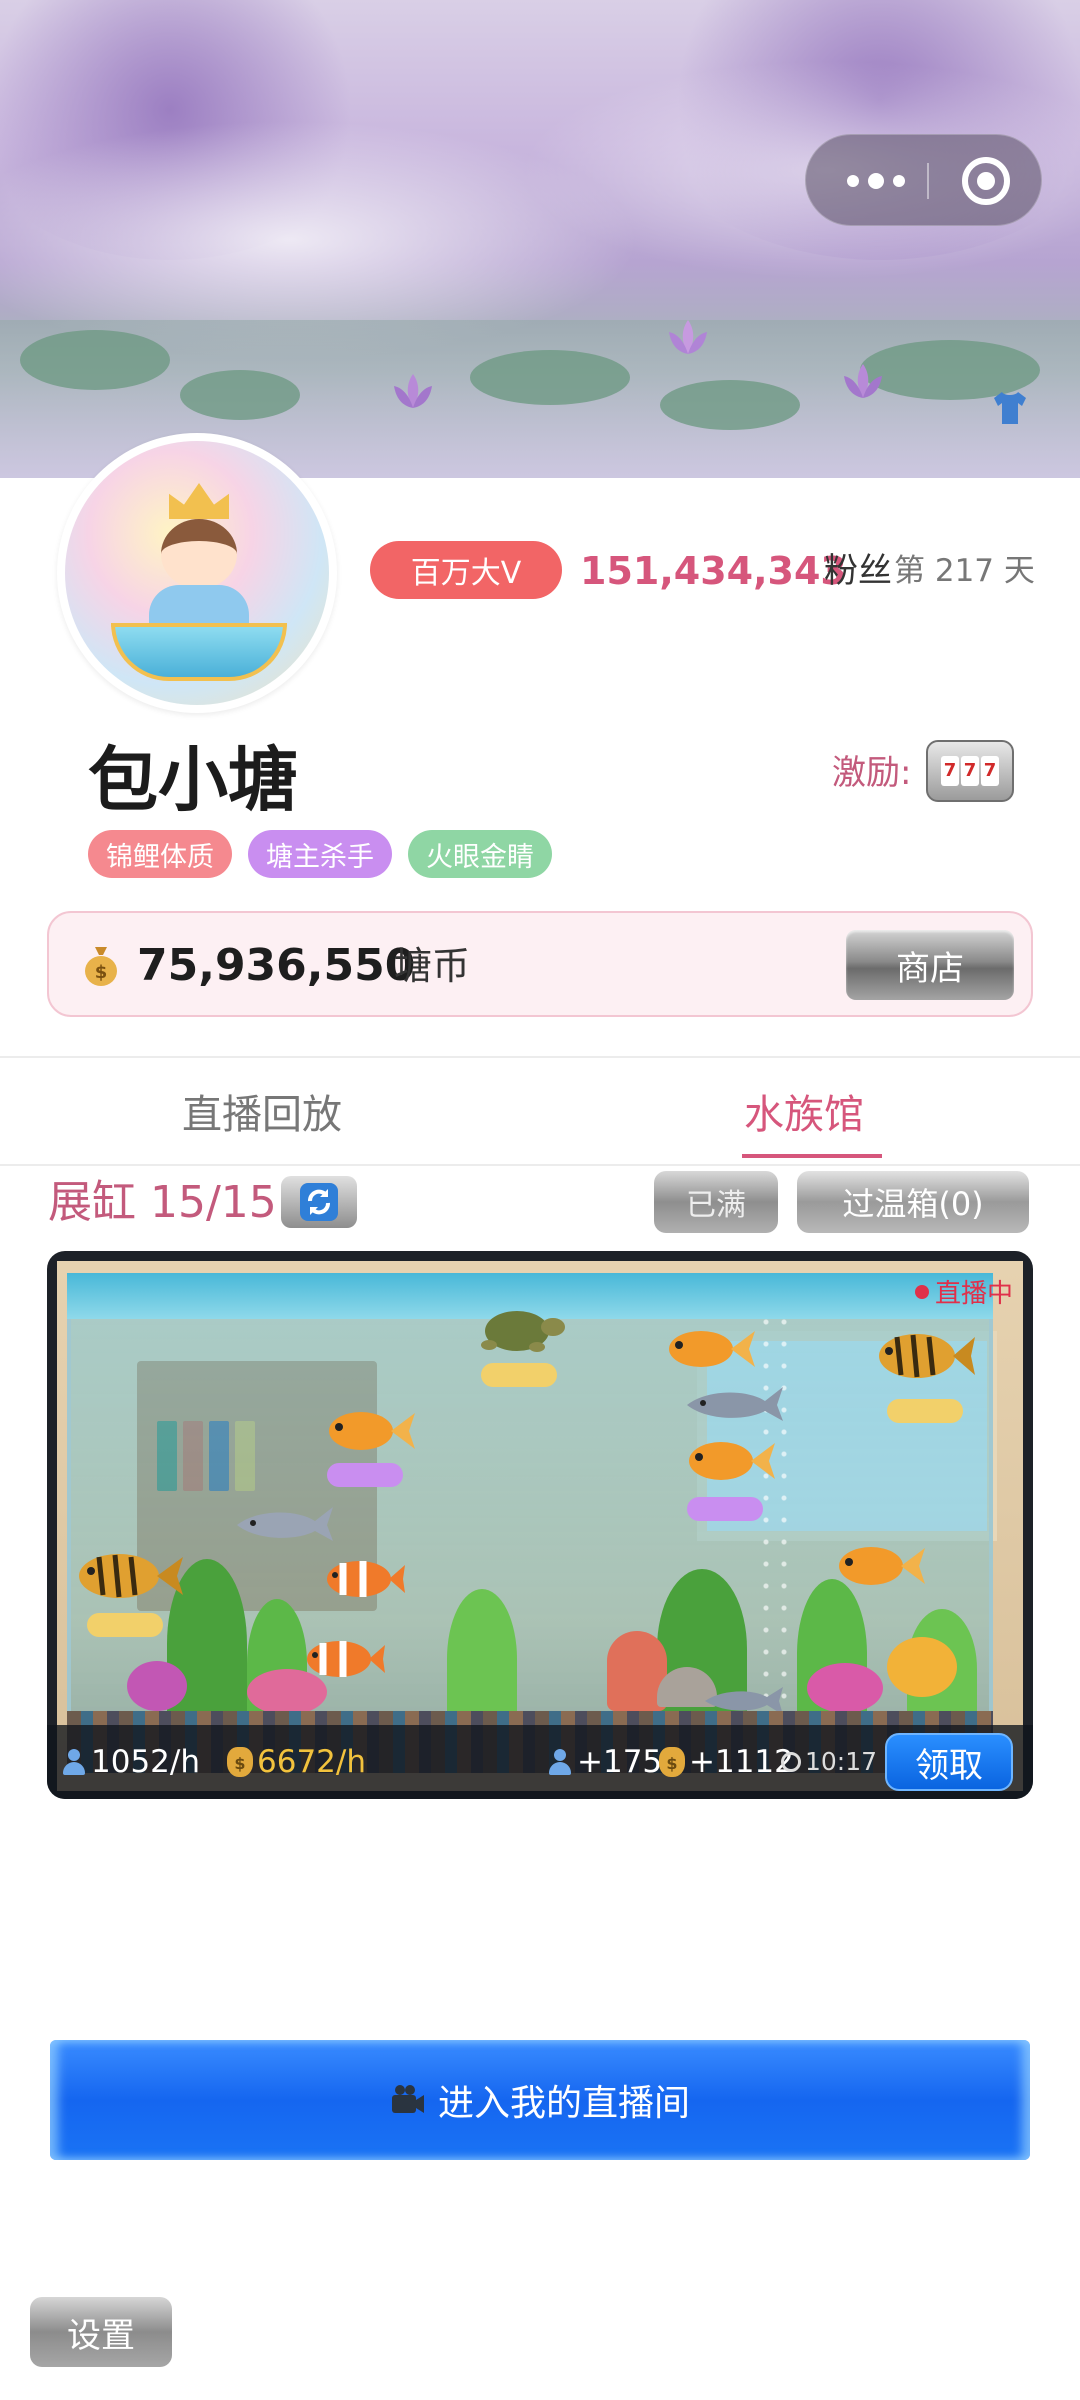 Image resolution: width=1080 pixels, height=2400 pixels. Describe the element at coordinates (841, 1761) in the screenshot. I see `timer: 10:17` at that location.